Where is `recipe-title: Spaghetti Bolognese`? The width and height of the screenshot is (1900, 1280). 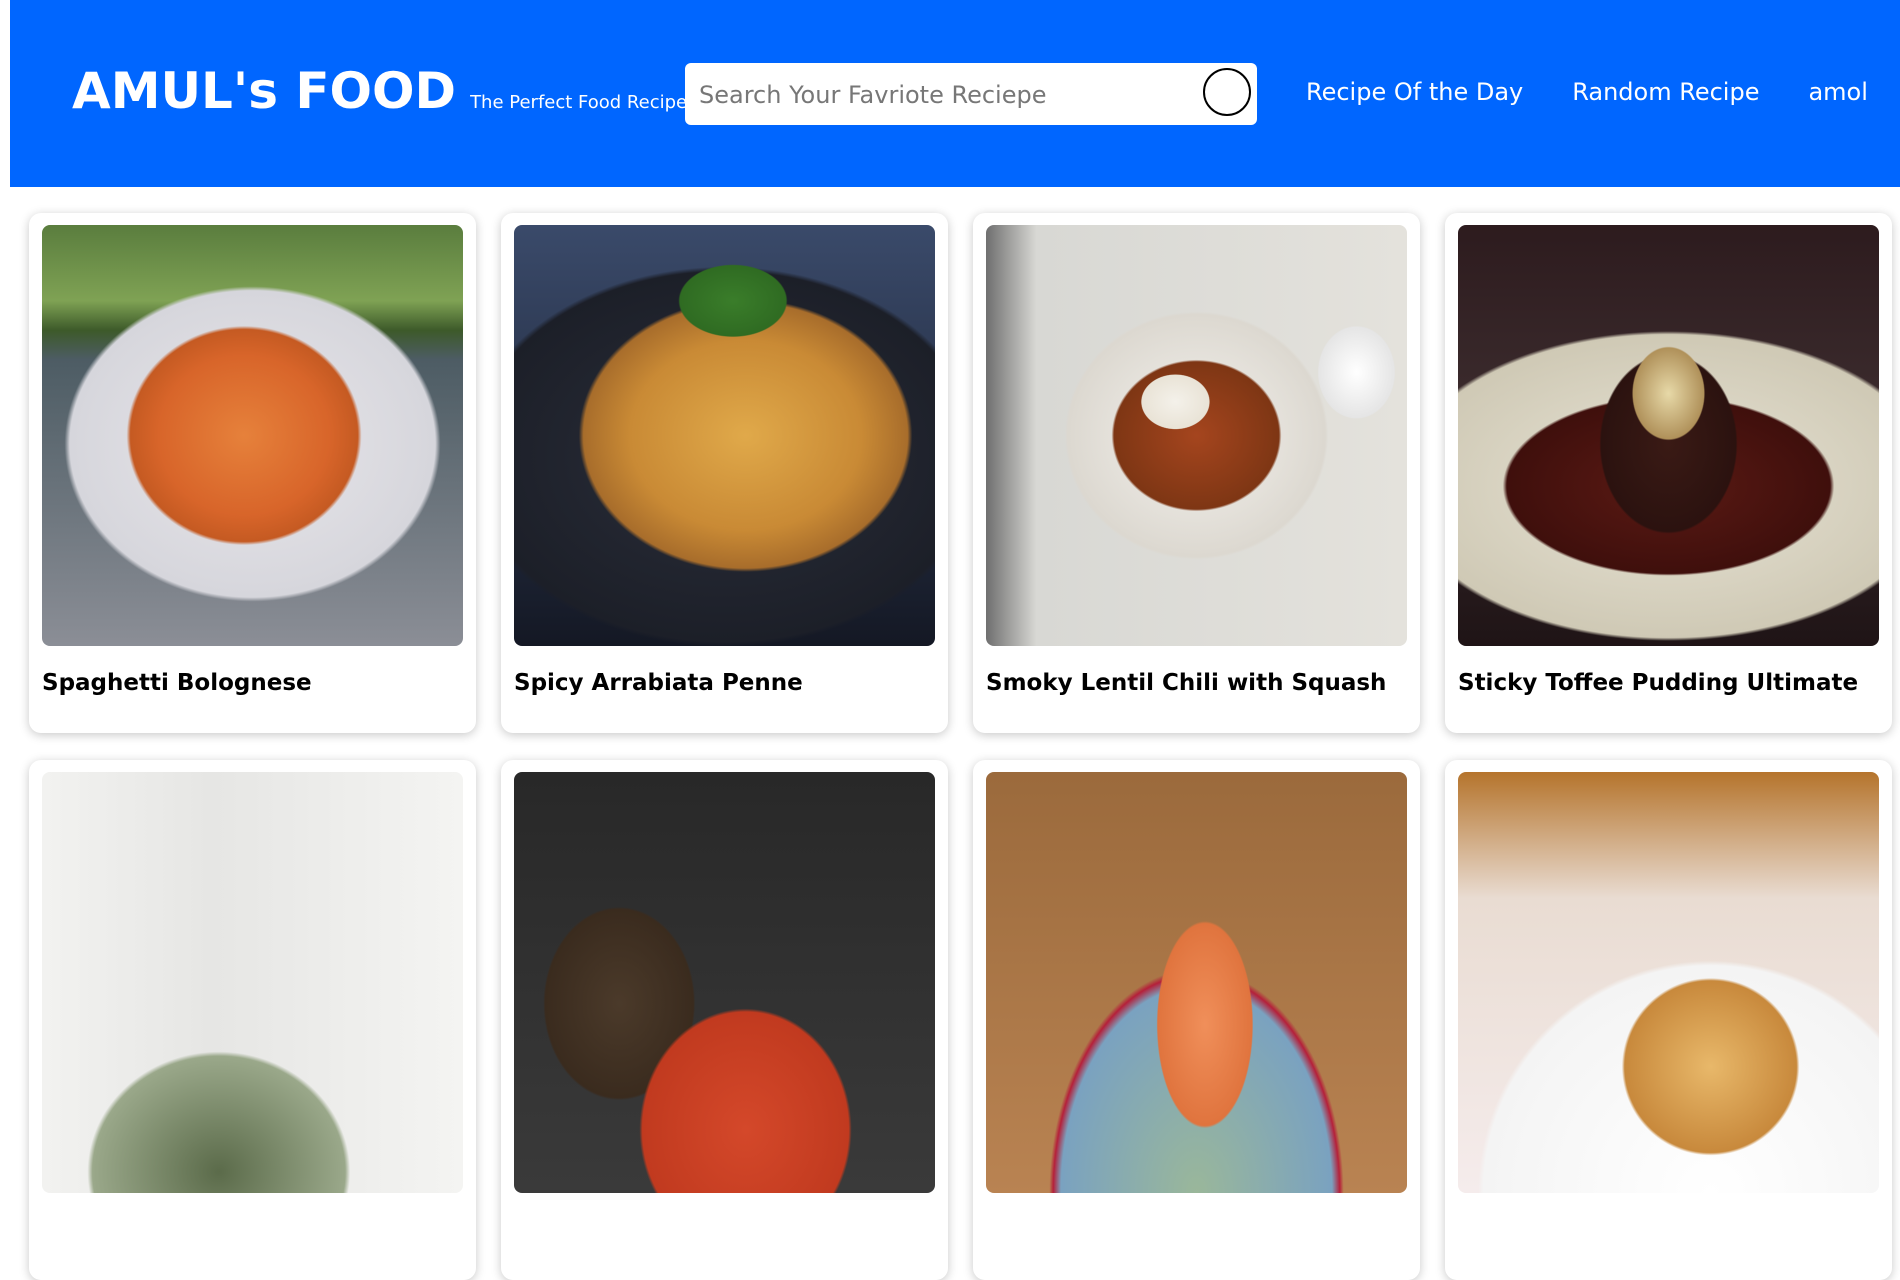
recipe-title: Spaghetti Bolognese is located at coordinates (177, 683).